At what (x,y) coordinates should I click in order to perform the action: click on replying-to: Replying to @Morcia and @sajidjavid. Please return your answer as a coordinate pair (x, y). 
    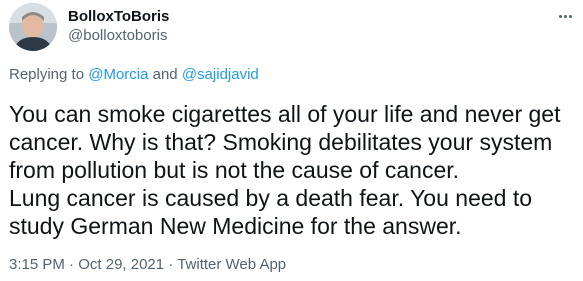
    Looking at the image, I should click on (134, 75).